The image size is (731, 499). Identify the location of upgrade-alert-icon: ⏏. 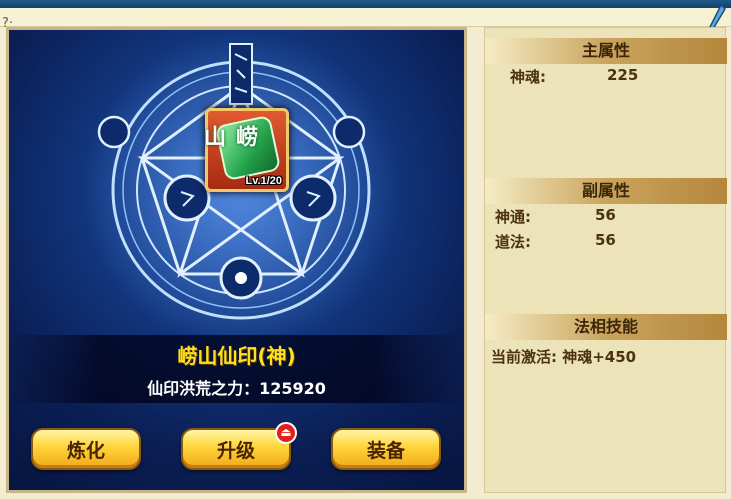
(286, 433).